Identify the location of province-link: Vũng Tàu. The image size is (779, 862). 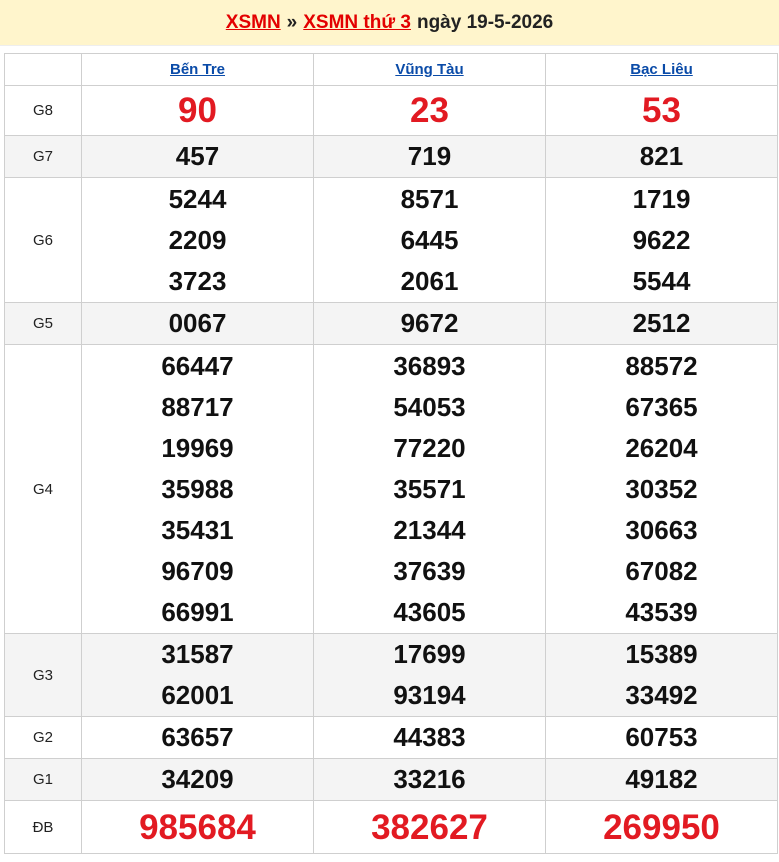
(429, 69).